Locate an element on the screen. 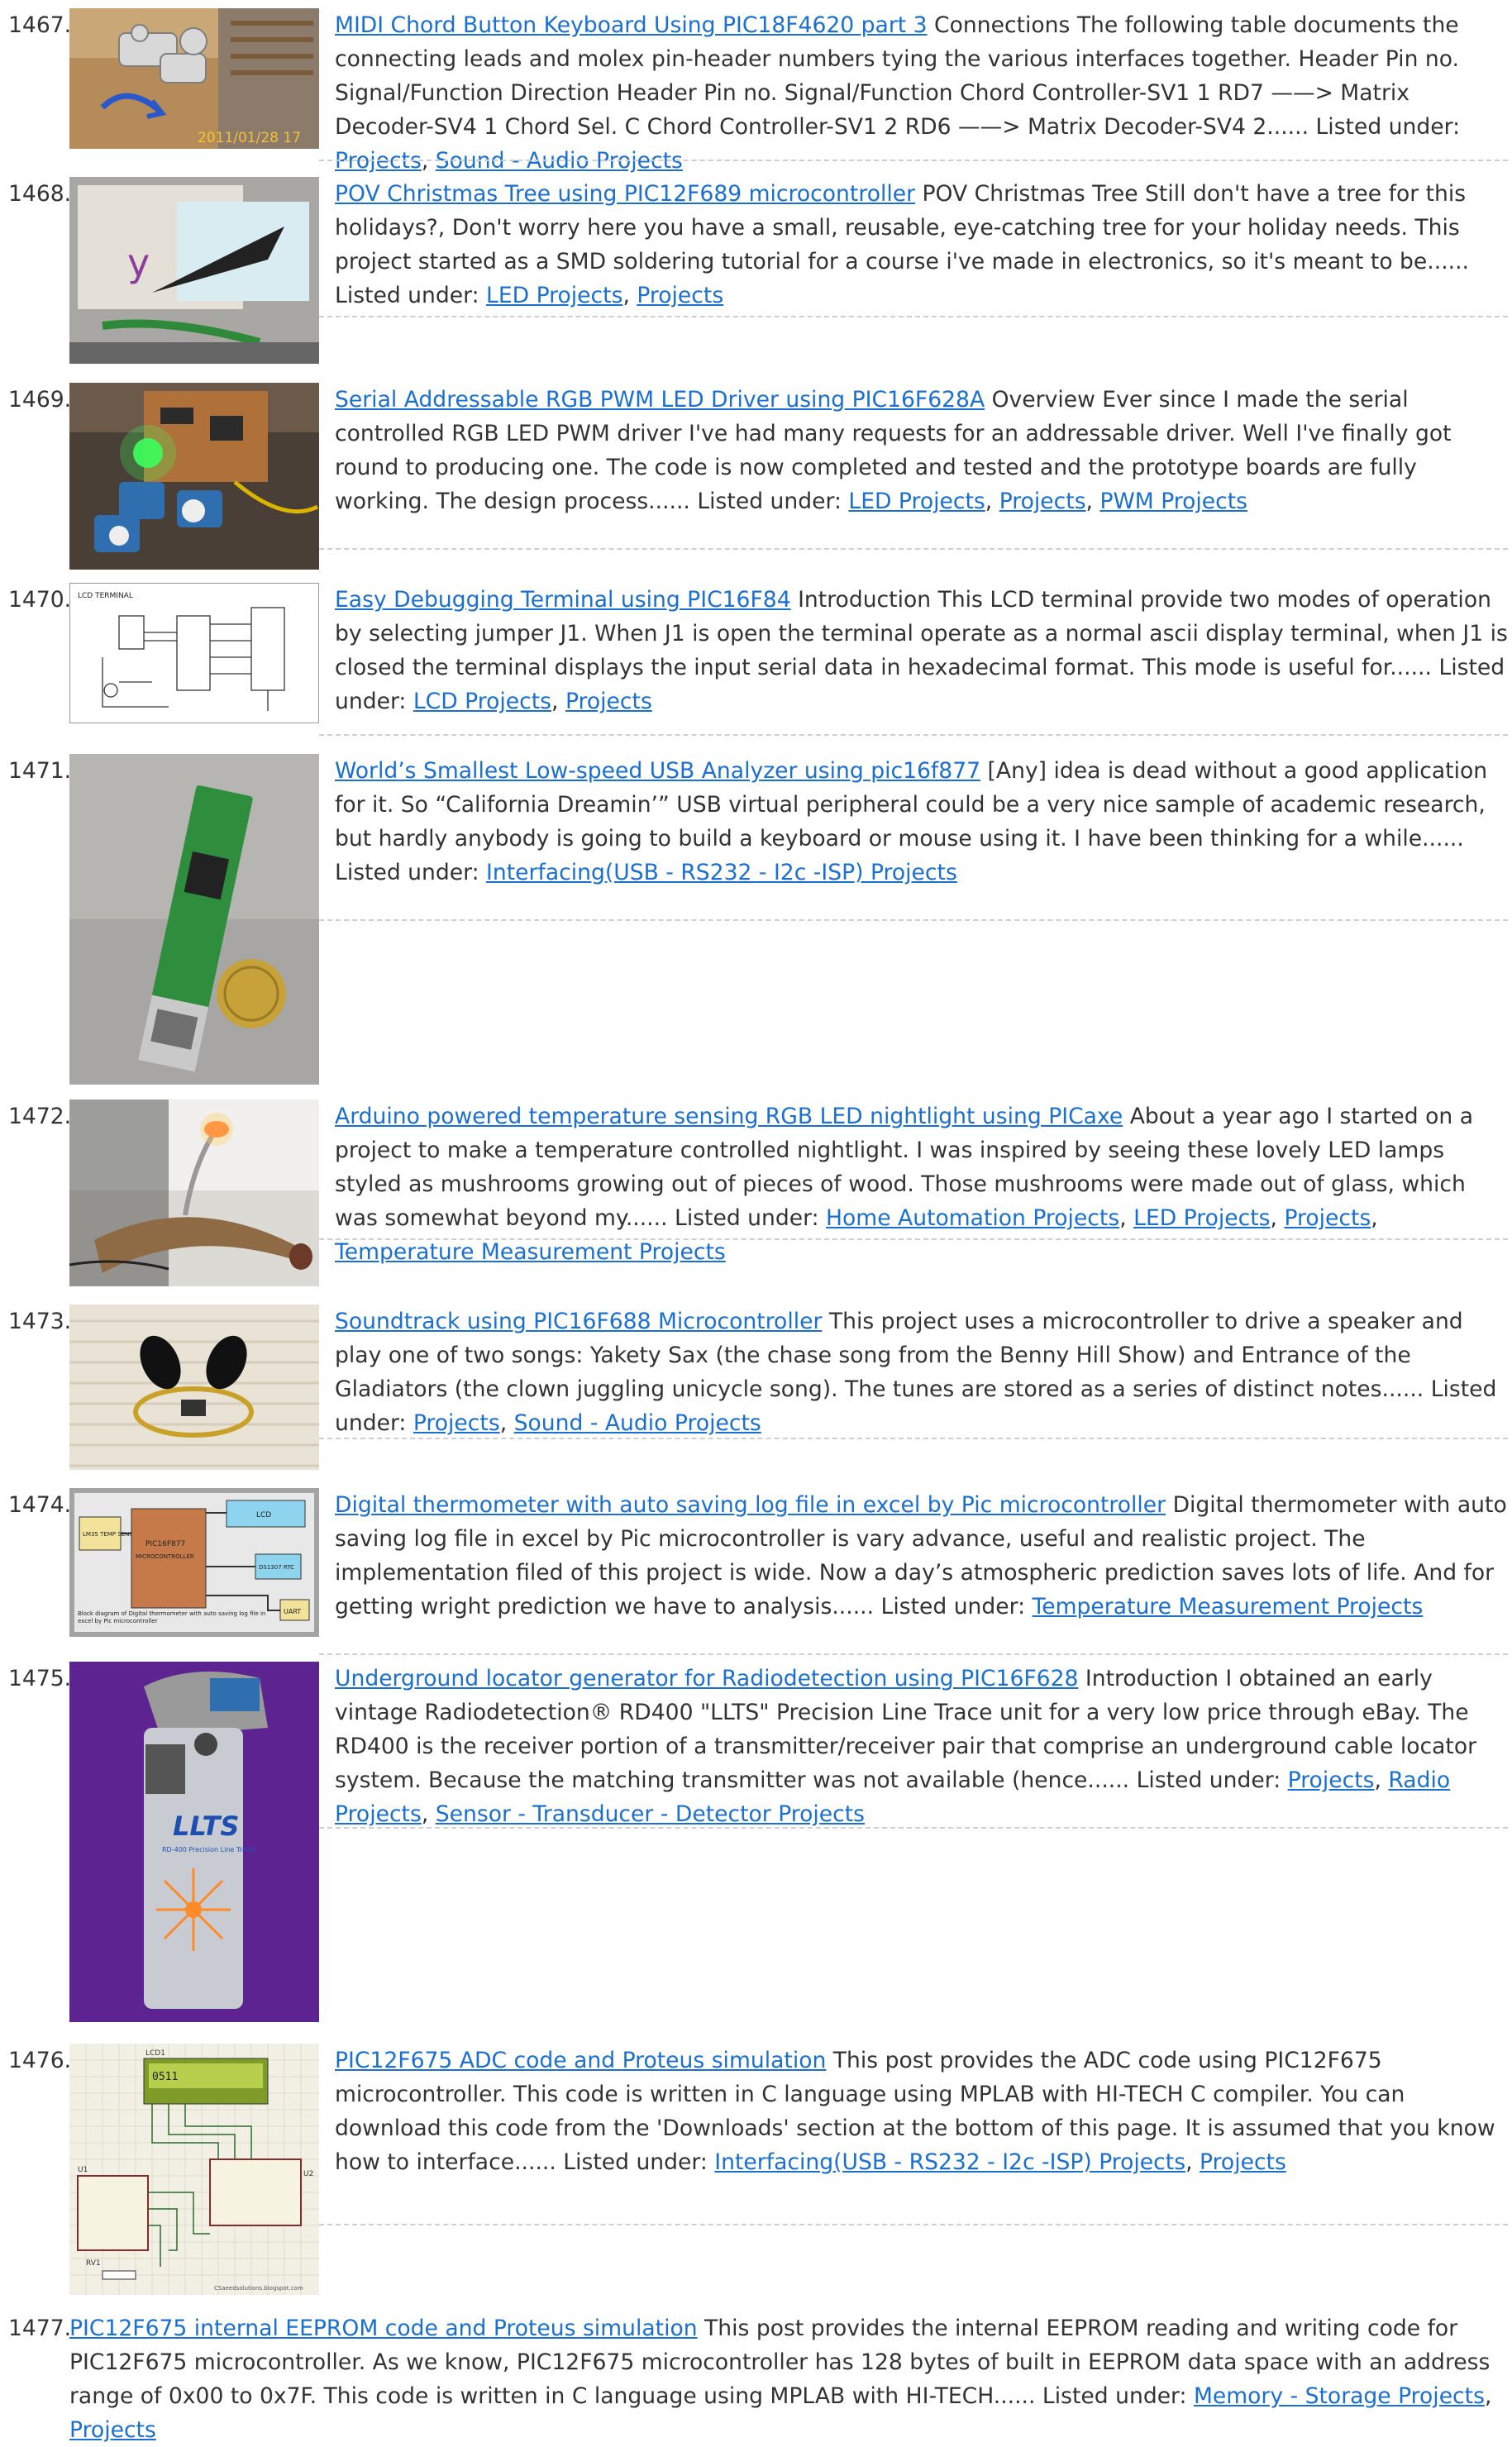 The width and height of the screenshot is (1512, 2447). schematic-caption: LCD TERMINAL is located at coordinates (105, 596).